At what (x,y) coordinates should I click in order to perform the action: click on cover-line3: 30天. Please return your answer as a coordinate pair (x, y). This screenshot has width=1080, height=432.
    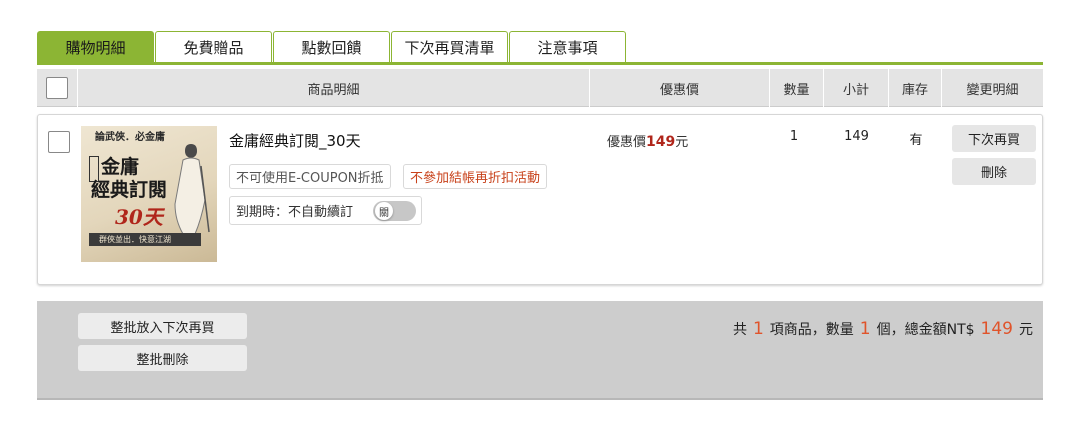
    Looking at the image, I should click on (139, 217).